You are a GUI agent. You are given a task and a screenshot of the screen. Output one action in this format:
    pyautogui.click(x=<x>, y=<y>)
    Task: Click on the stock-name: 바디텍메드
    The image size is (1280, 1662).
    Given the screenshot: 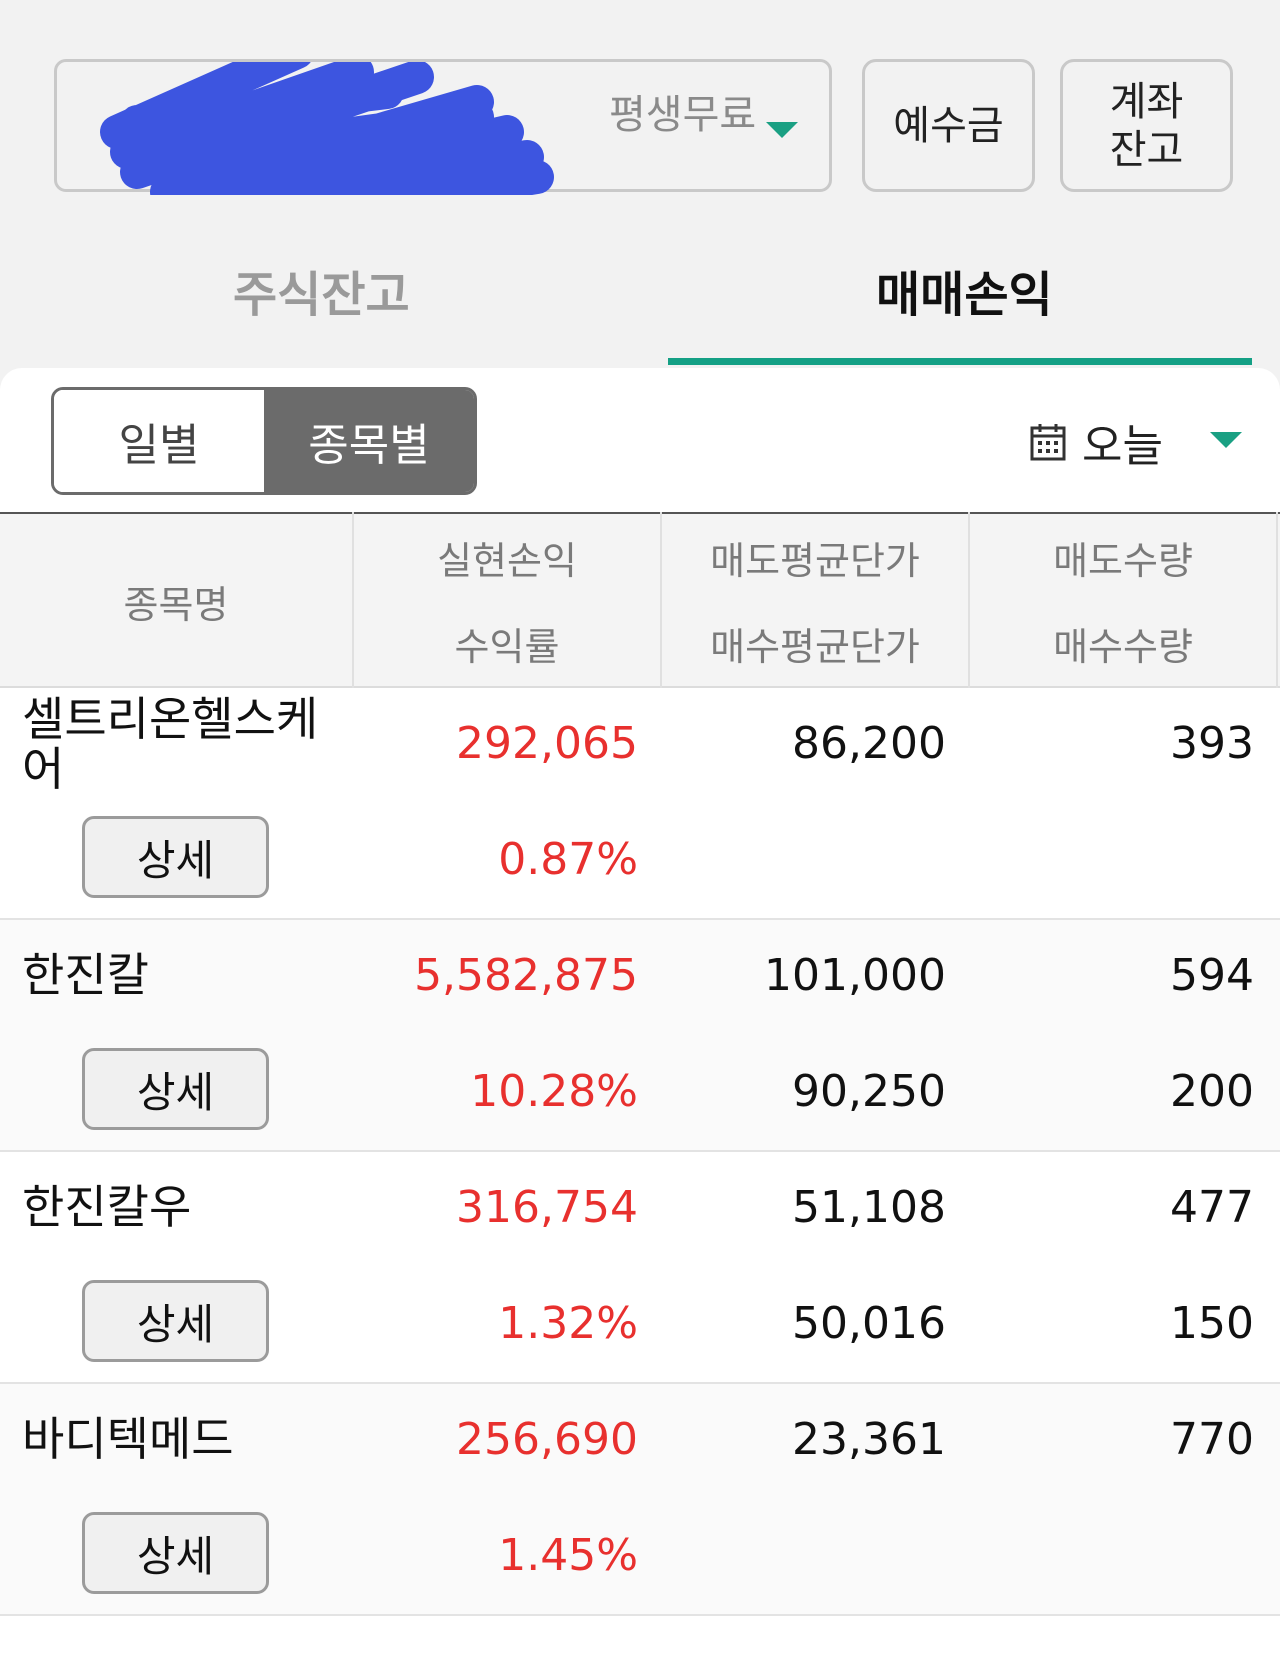 What is the action you would take?
    pyautogui.click(x=128, y=1439)
    